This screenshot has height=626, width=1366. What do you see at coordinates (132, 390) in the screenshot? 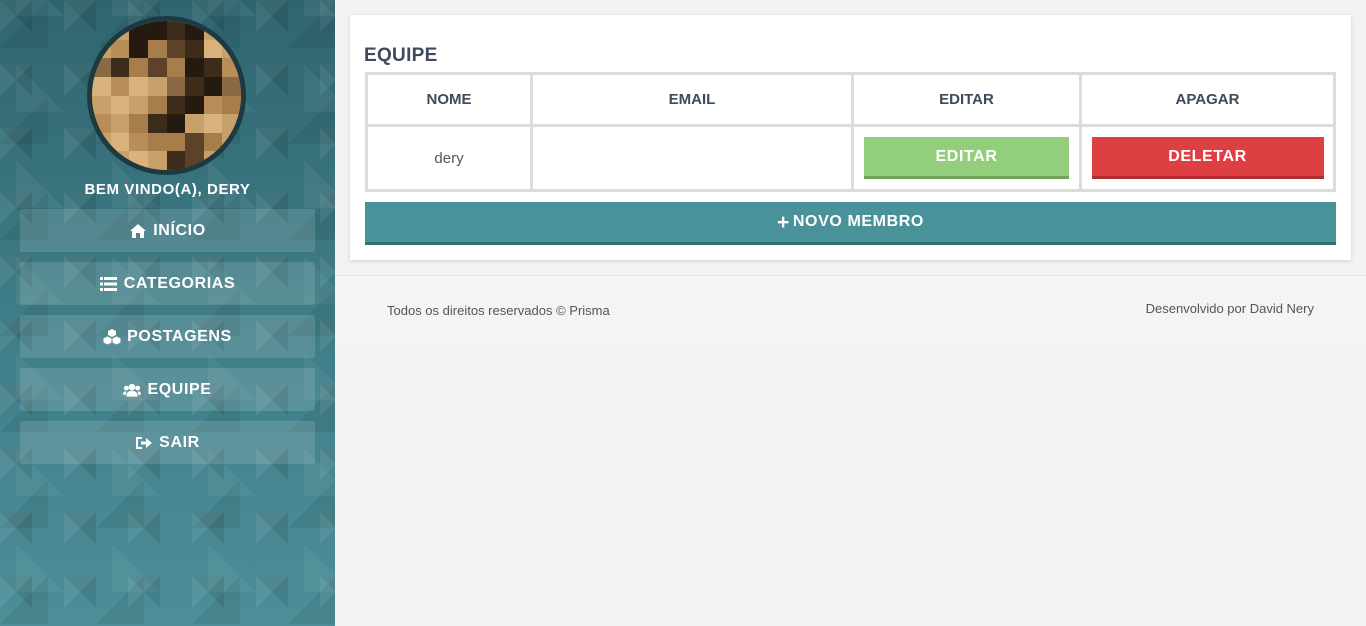
I see `users-icon` at bounding box center [132, 390].